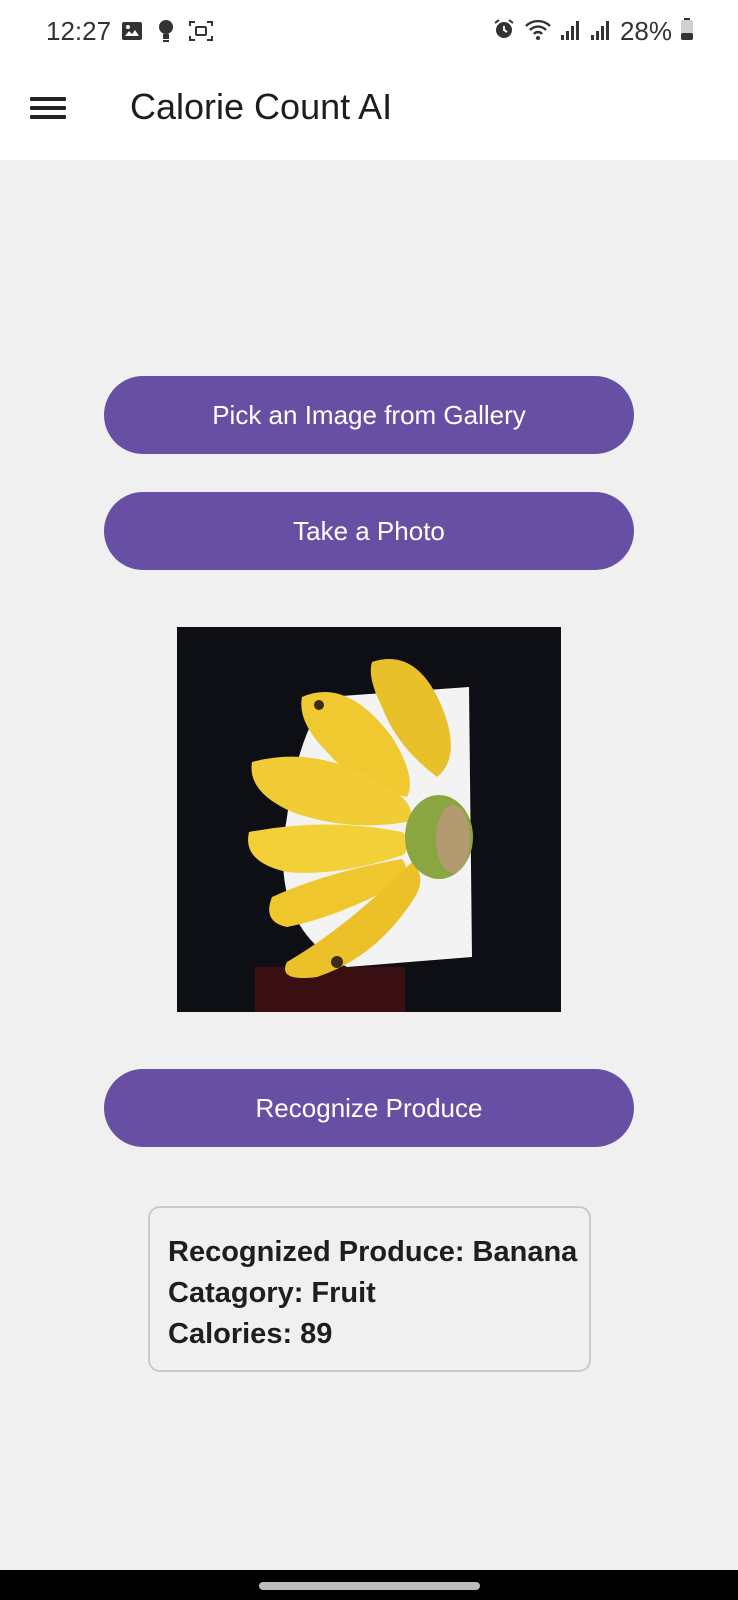 The image size is (738, 1600). Describe the element at coordinates (373, 1252) in the screenshot. I see `recognized-produce-text: Recognized Produce: Banana` at that location.